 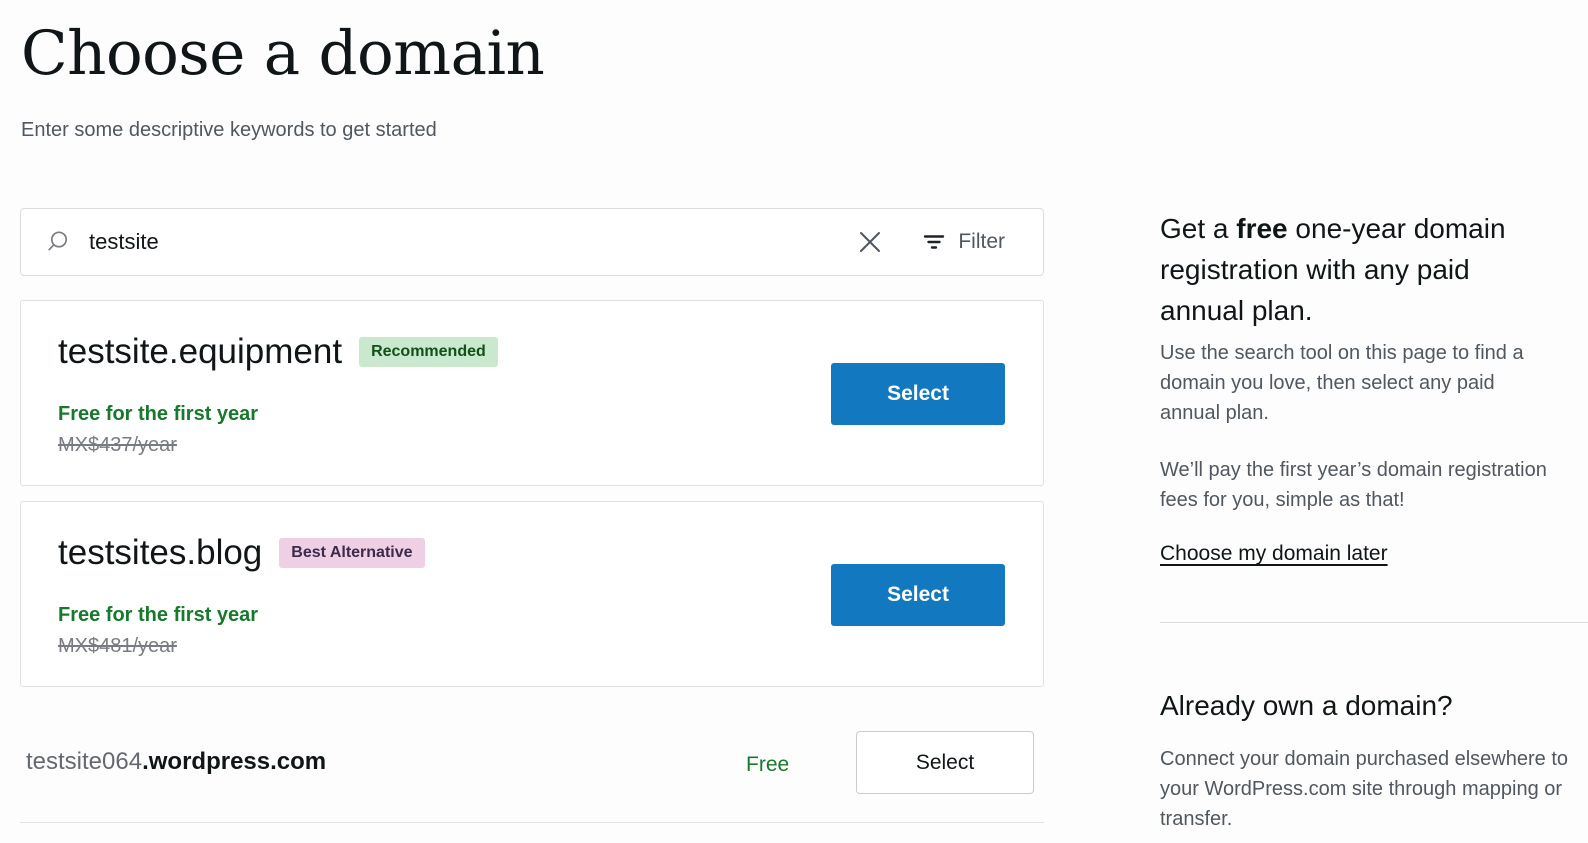 I want to click on choose-domain-later-link: Choose my domain later, so click(x=1274, y=554).